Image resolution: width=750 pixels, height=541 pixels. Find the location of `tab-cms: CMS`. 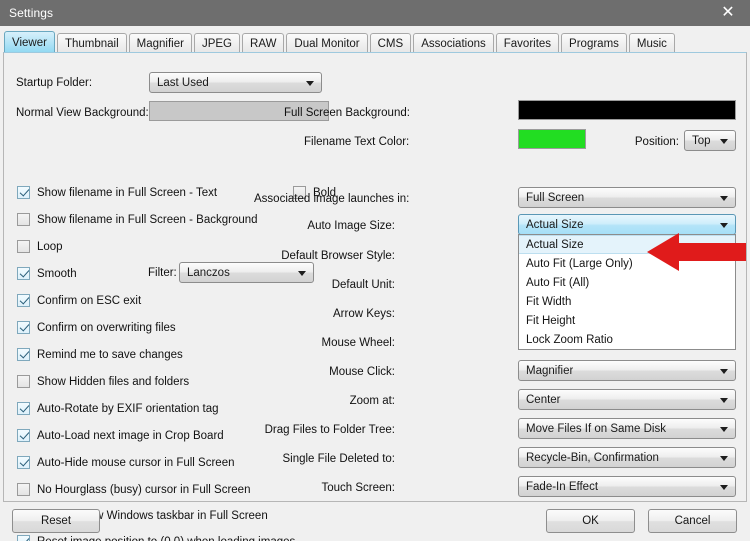

tab-cms: CMS is located at coordinates (390, 43).